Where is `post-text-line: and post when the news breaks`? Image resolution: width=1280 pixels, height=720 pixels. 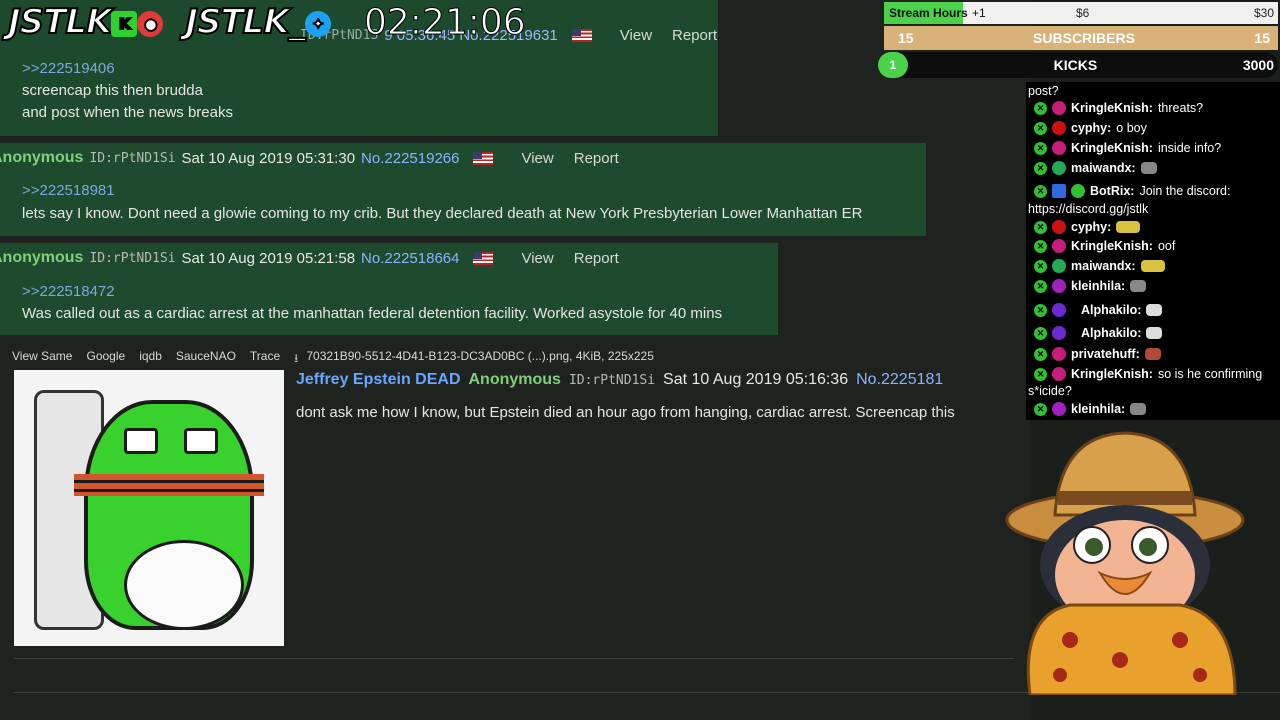
post-text-line: and post when the news breaks is located at coordinates (127, 112).